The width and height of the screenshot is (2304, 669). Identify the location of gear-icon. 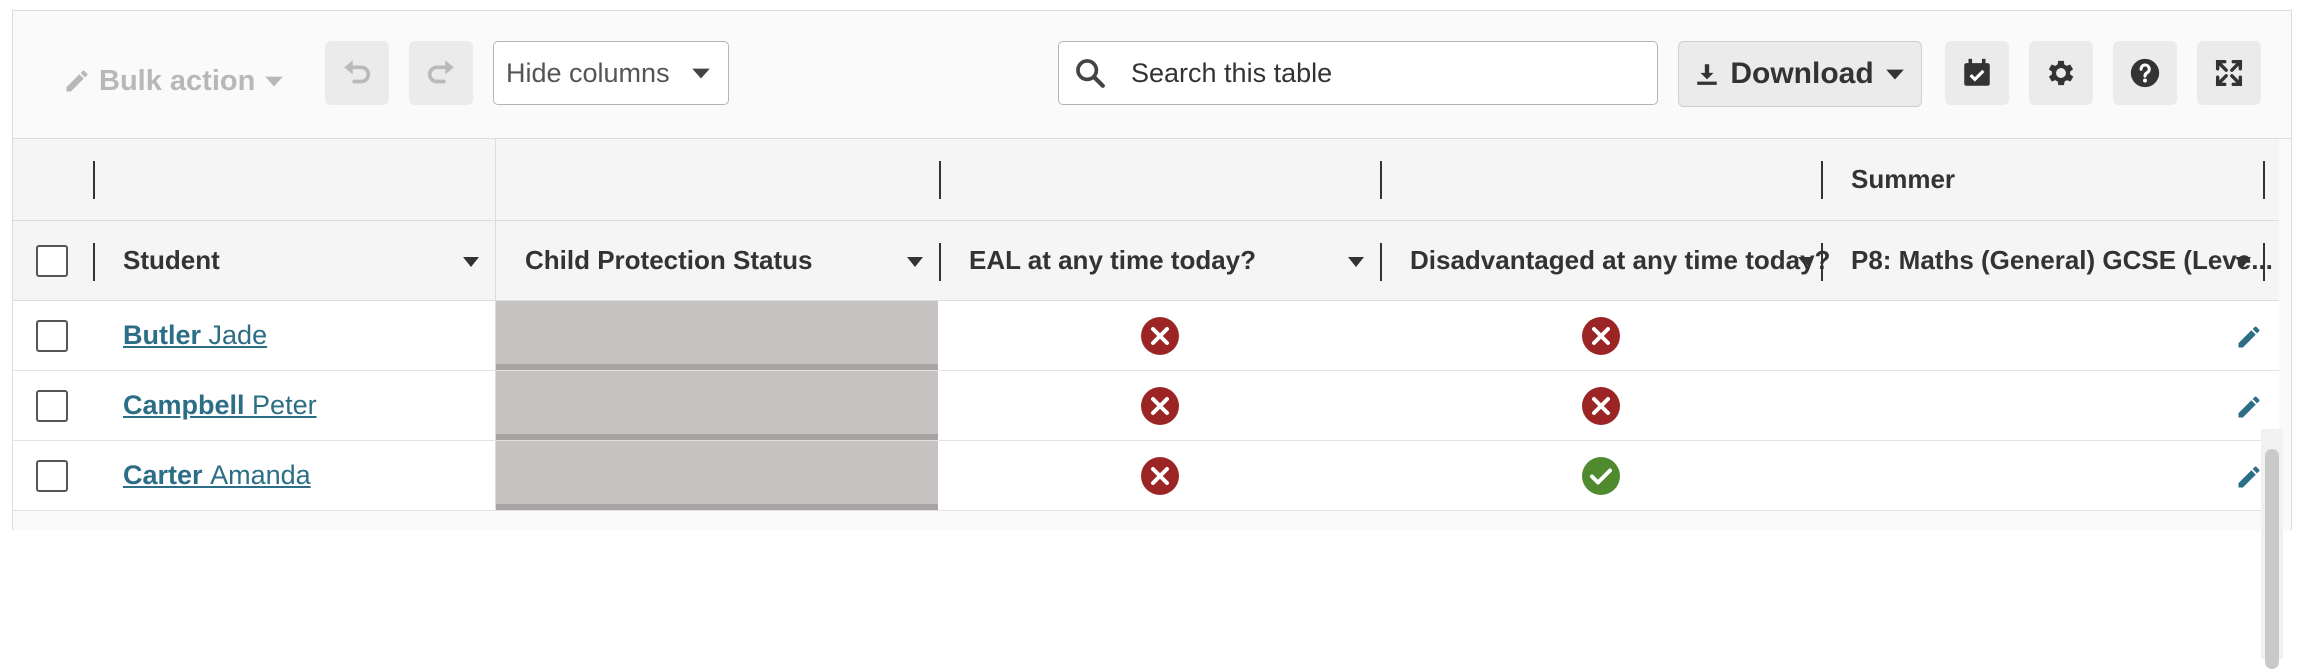
(2061, 73).